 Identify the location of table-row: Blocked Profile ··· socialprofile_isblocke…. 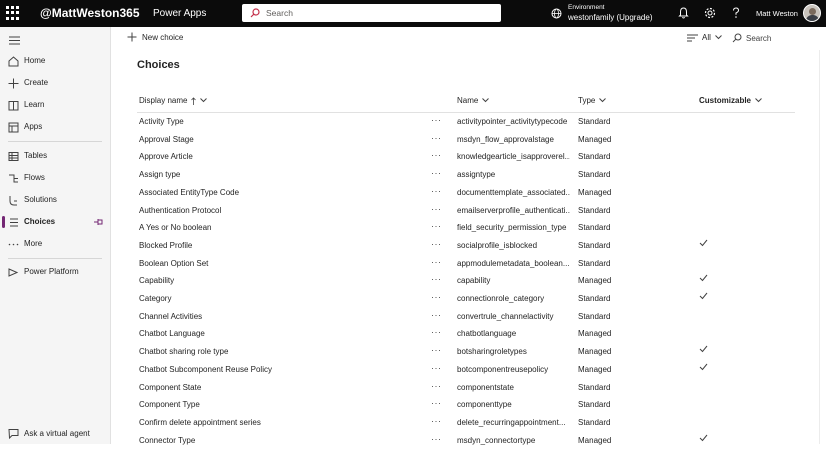
(467, 246).